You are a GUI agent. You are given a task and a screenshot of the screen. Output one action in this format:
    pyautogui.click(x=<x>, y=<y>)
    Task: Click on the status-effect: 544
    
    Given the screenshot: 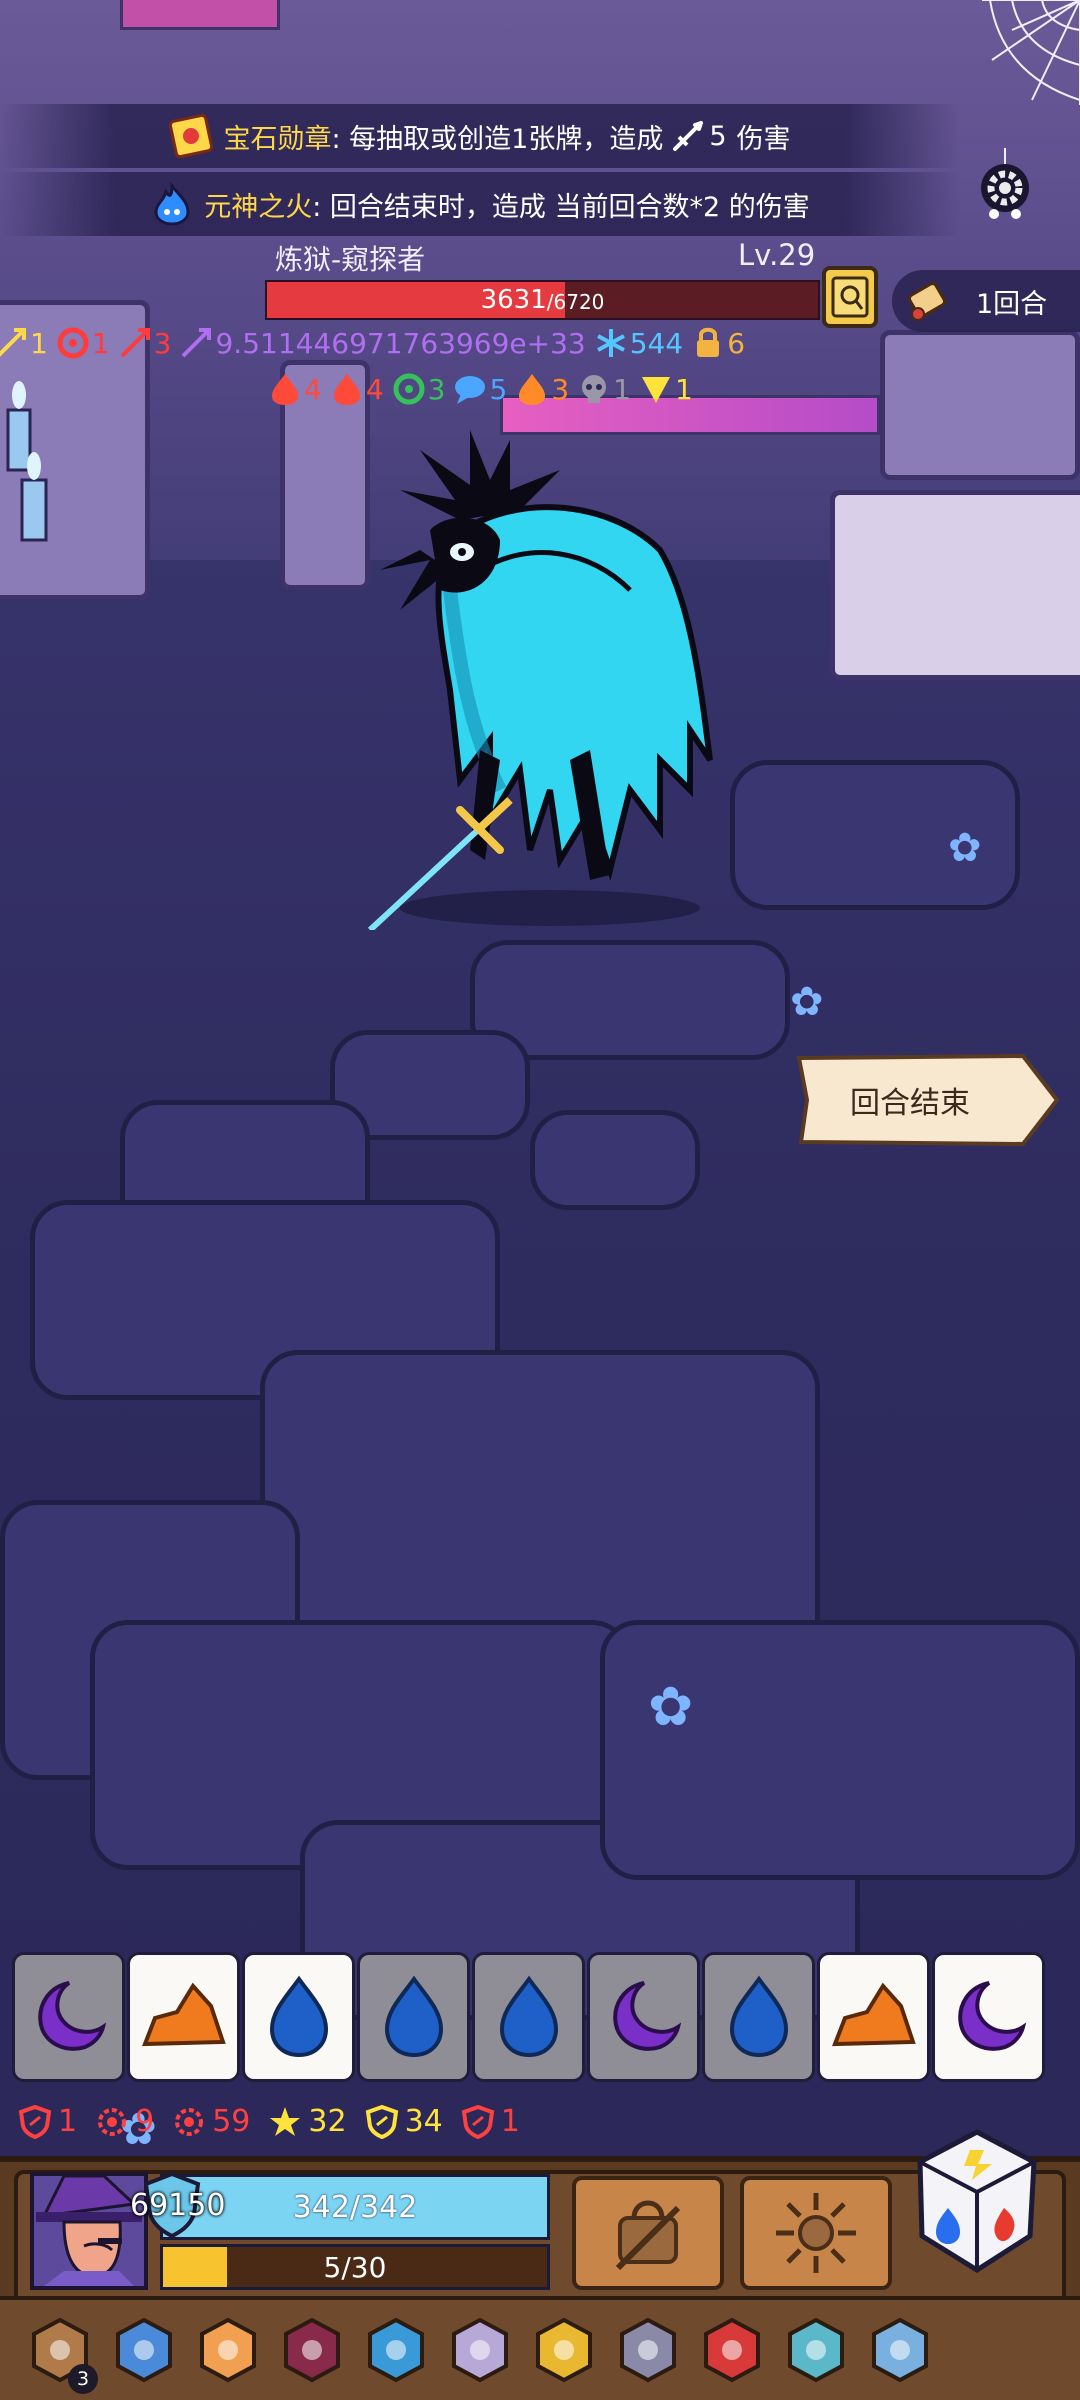 What is the action you would take?
    pyautogui.click(x=638, y=343)
    